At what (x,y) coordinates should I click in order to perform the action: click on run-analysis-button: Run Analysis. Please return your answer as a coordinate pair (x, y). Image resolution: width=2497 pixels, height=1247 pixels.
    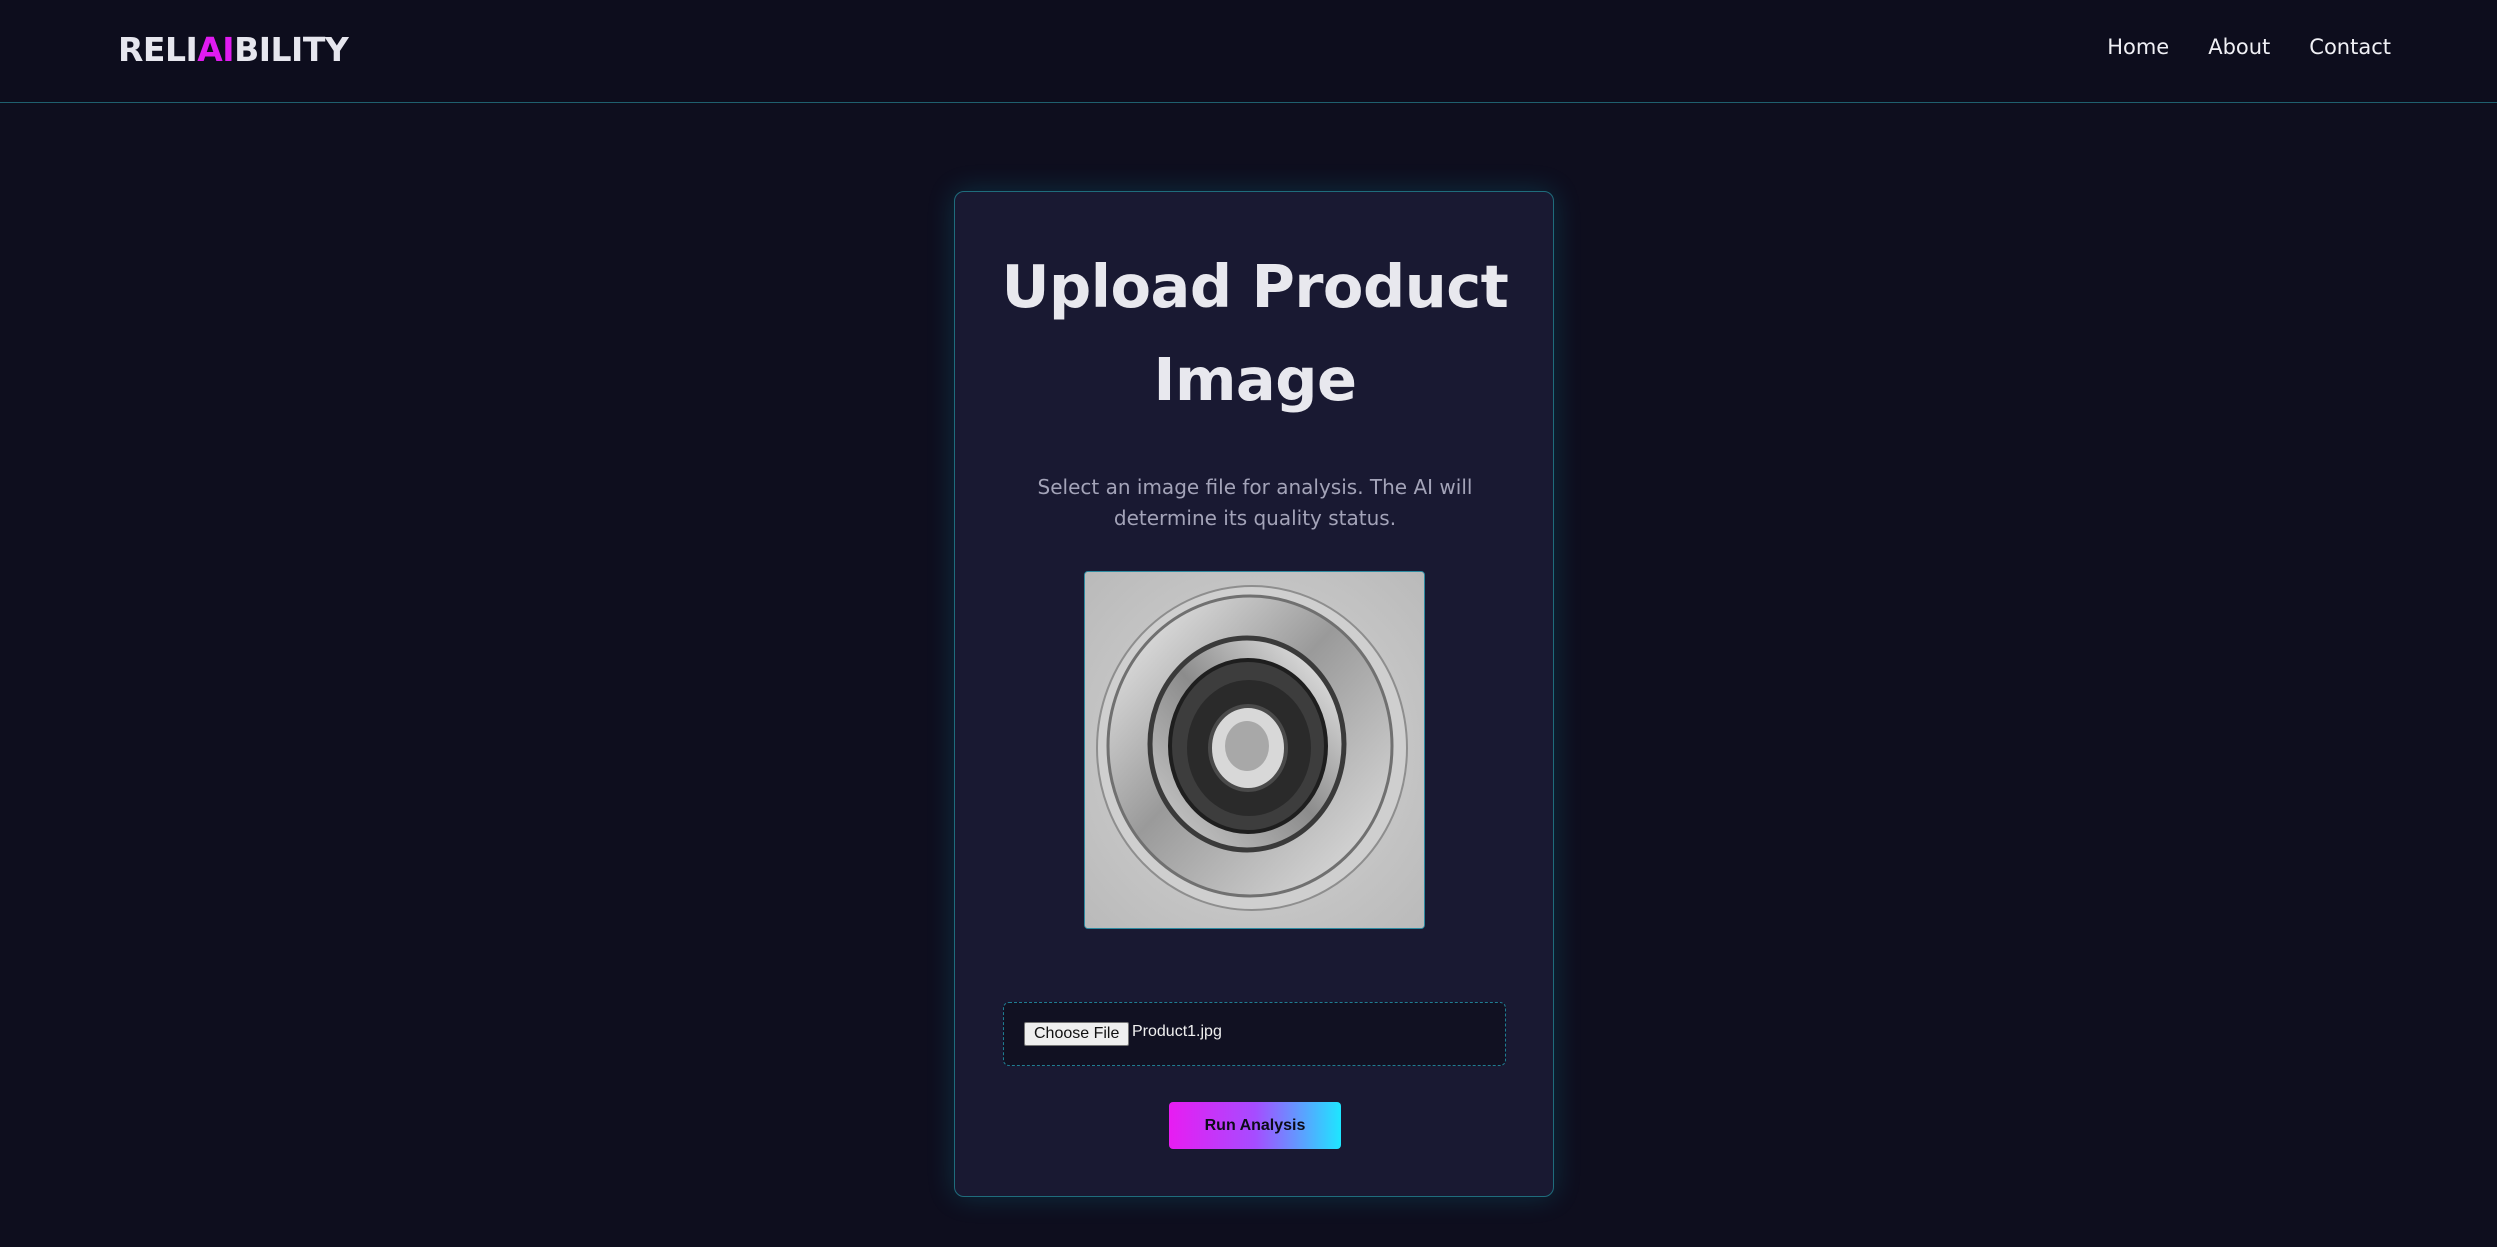
    Looking at the image, I should click on (1255, 1125).